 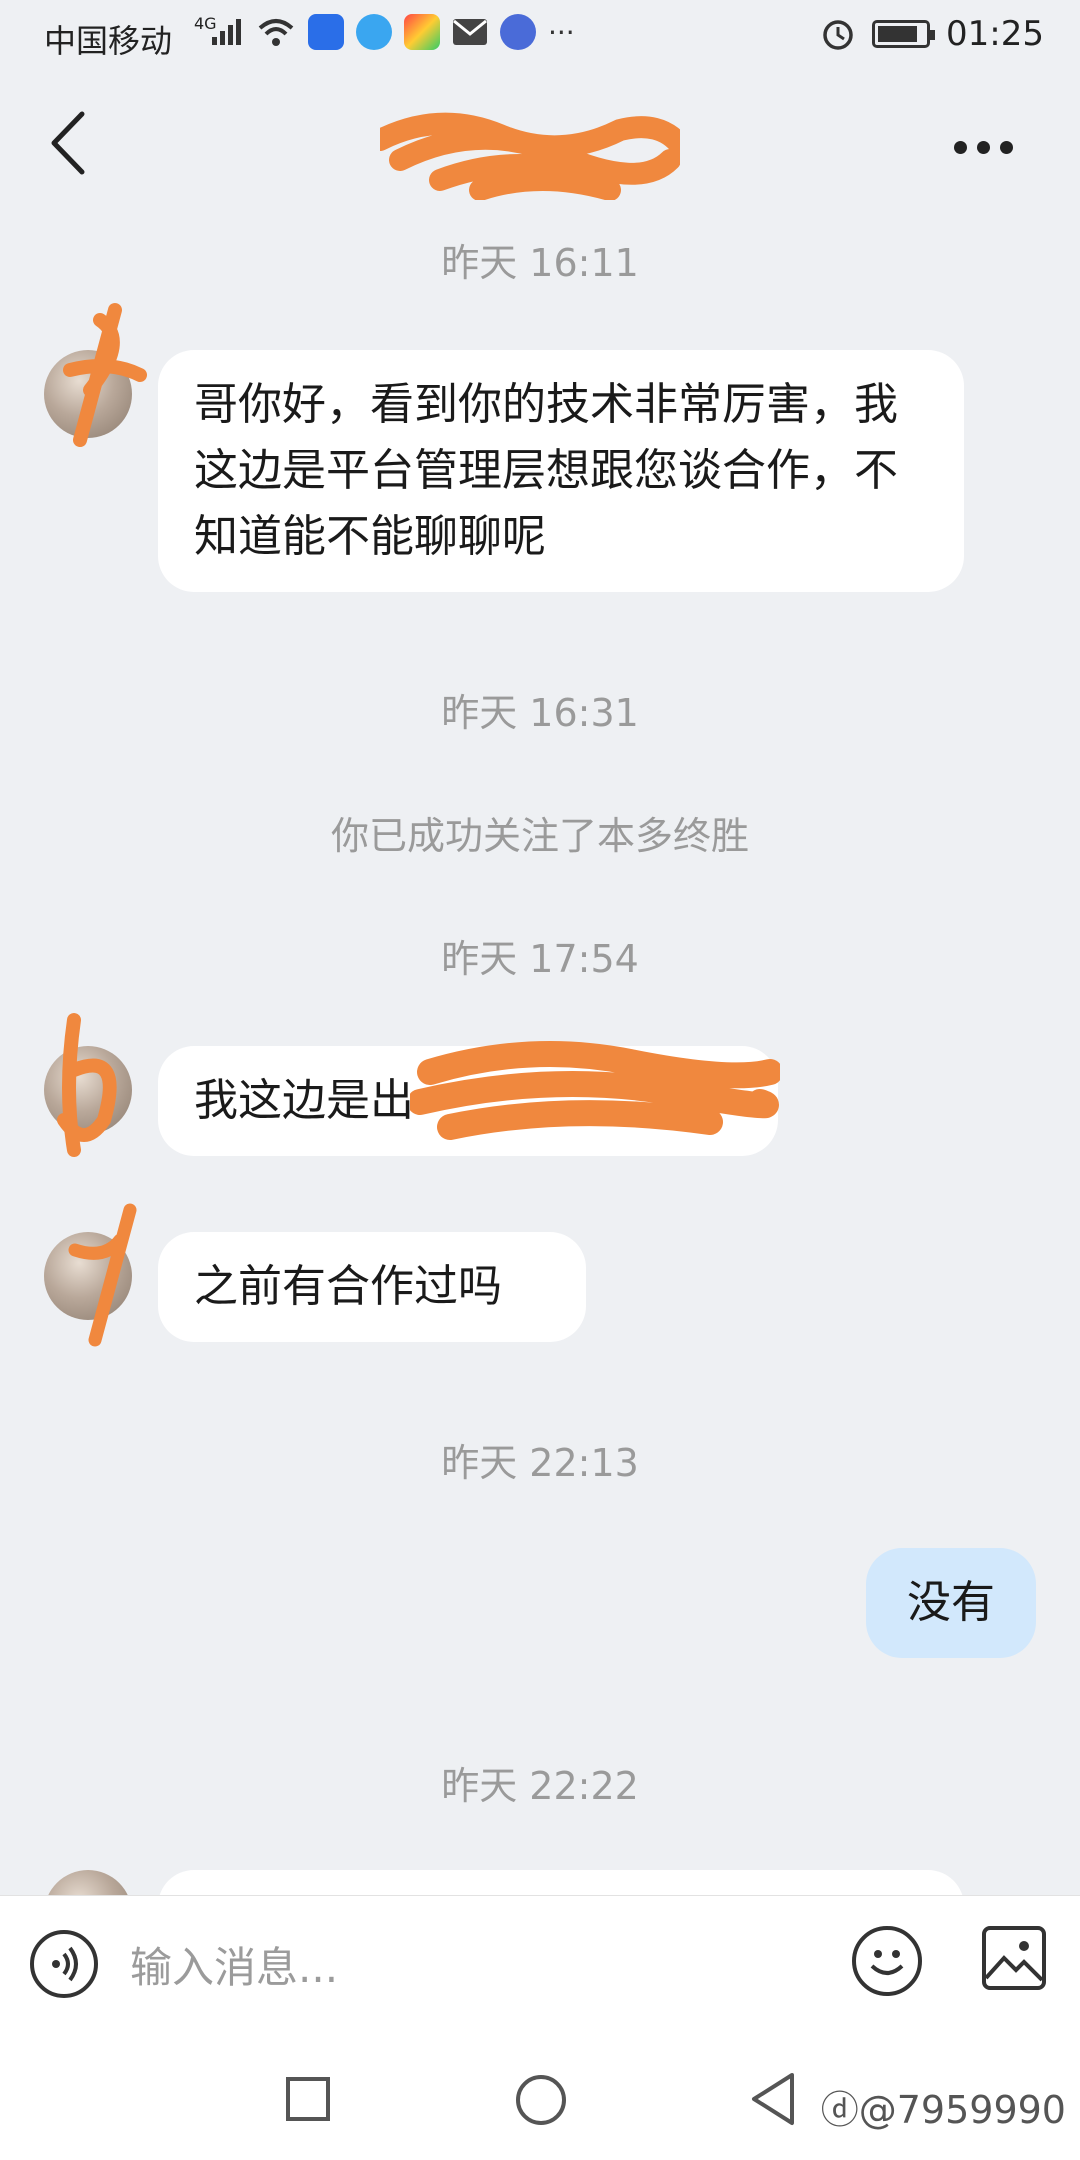 What do you see at coordinates (326, 32) in the screenshot?
I see `baidu-app-icon` at bounding box center [326, 32].